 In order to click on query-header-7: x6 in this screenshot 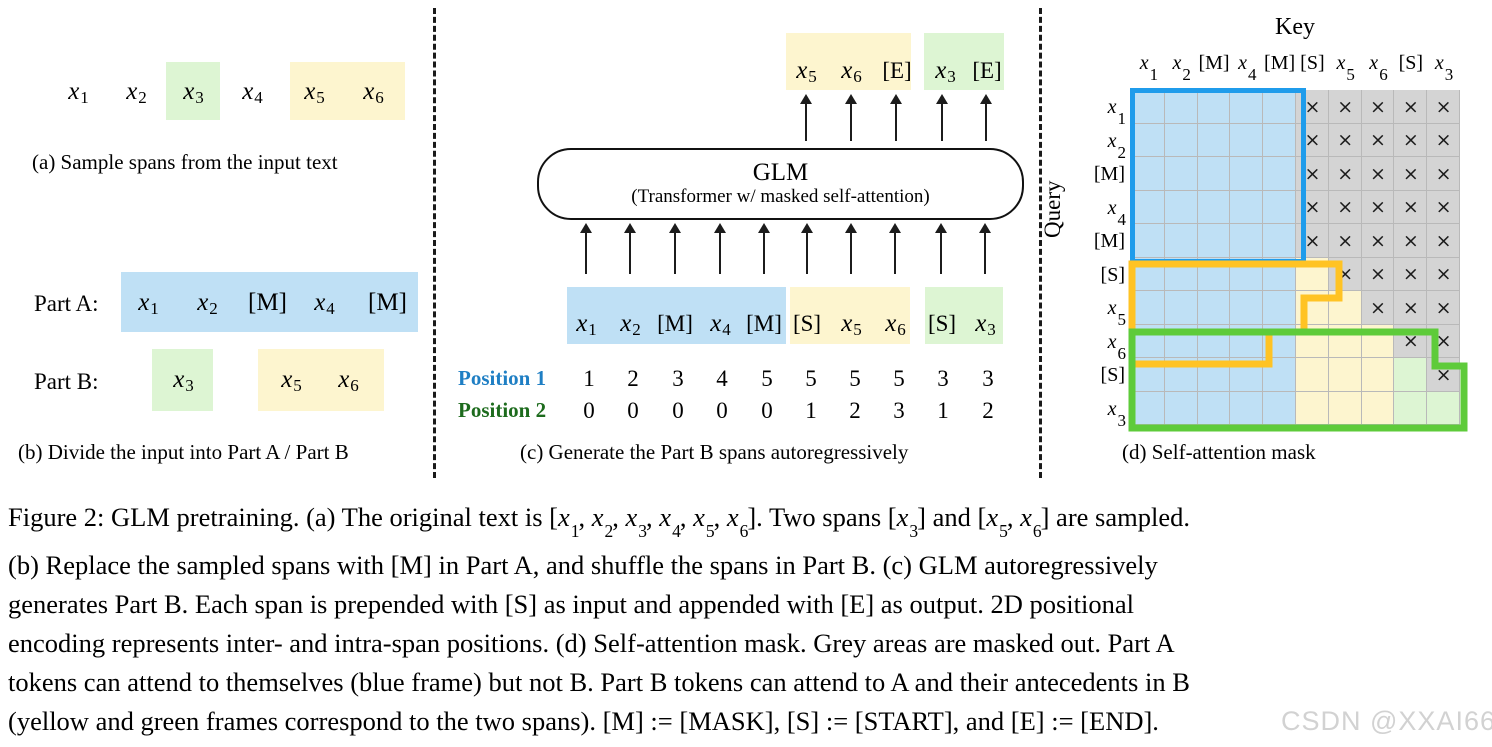, I will do `click(1116, 346)`.